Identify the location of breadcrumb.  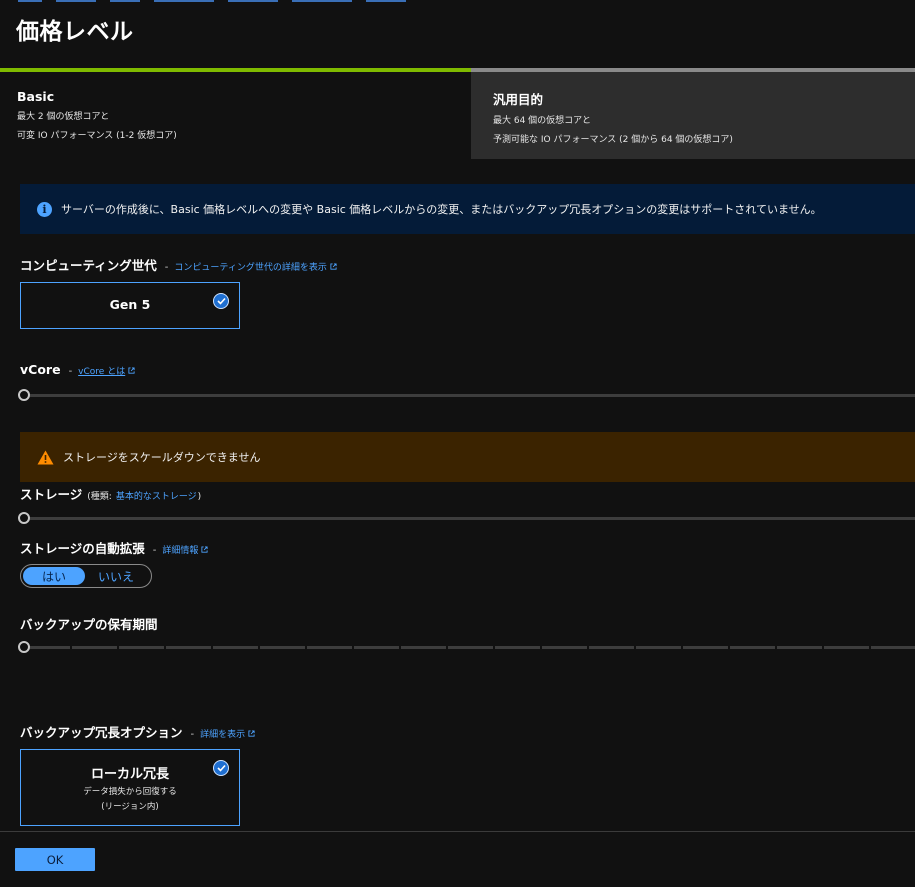
(263, 1).